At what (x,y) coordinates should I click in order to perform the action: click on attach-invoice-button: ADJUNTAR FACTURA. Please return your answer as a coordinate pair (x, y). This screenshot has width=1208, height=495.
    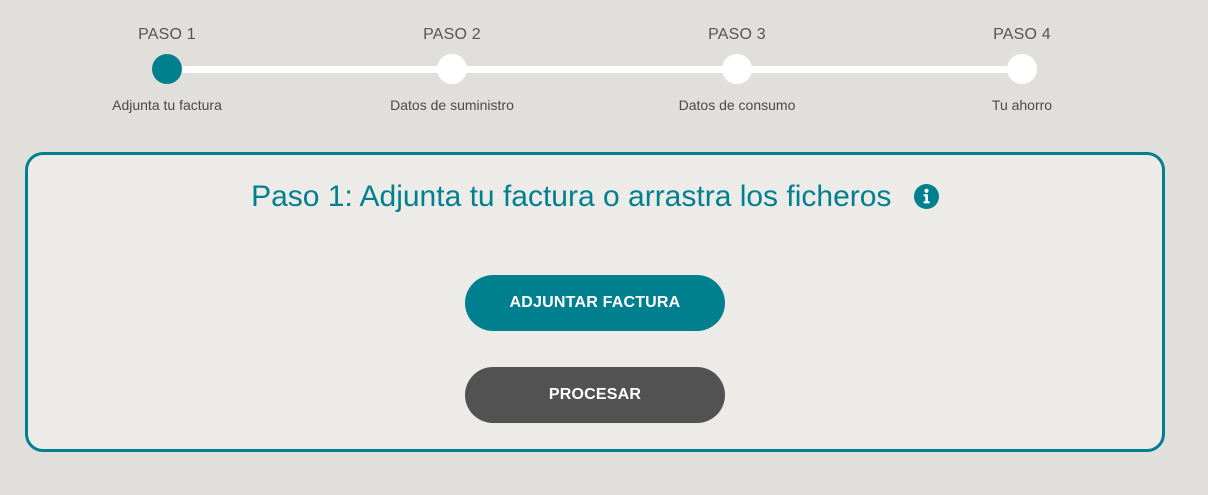
    Looking at the image, I should click on (595, 303).